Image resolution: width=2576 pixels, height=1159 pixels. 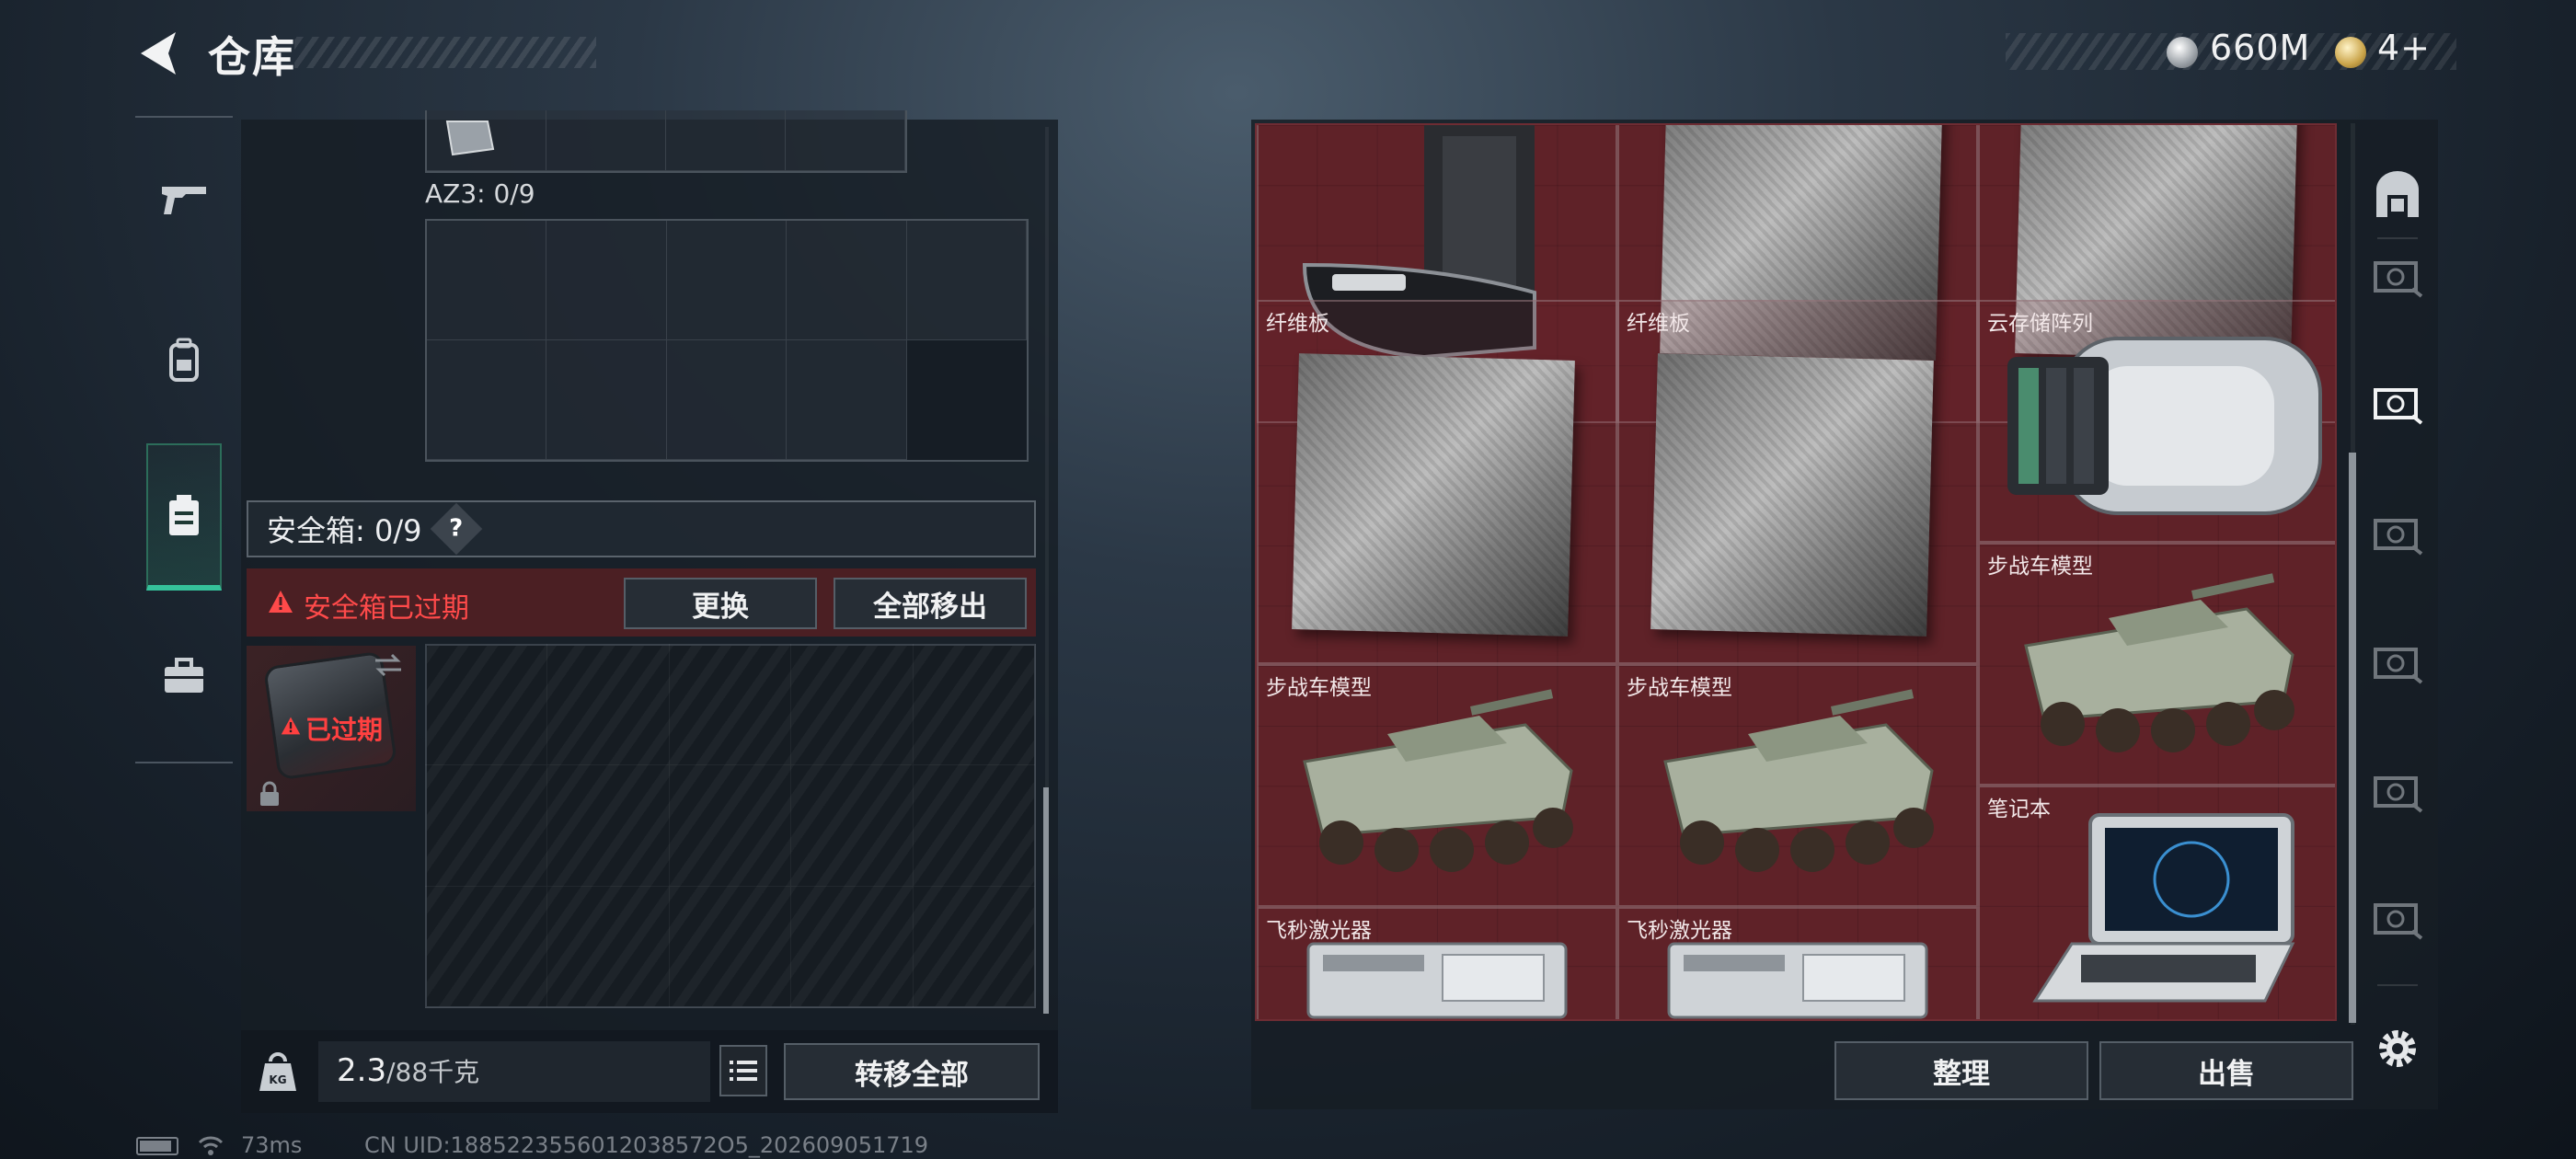 What do you see at coordinates (211, 1145) in the screenshot?
I see `wifi-icon` at bounding box center [211, 1145].